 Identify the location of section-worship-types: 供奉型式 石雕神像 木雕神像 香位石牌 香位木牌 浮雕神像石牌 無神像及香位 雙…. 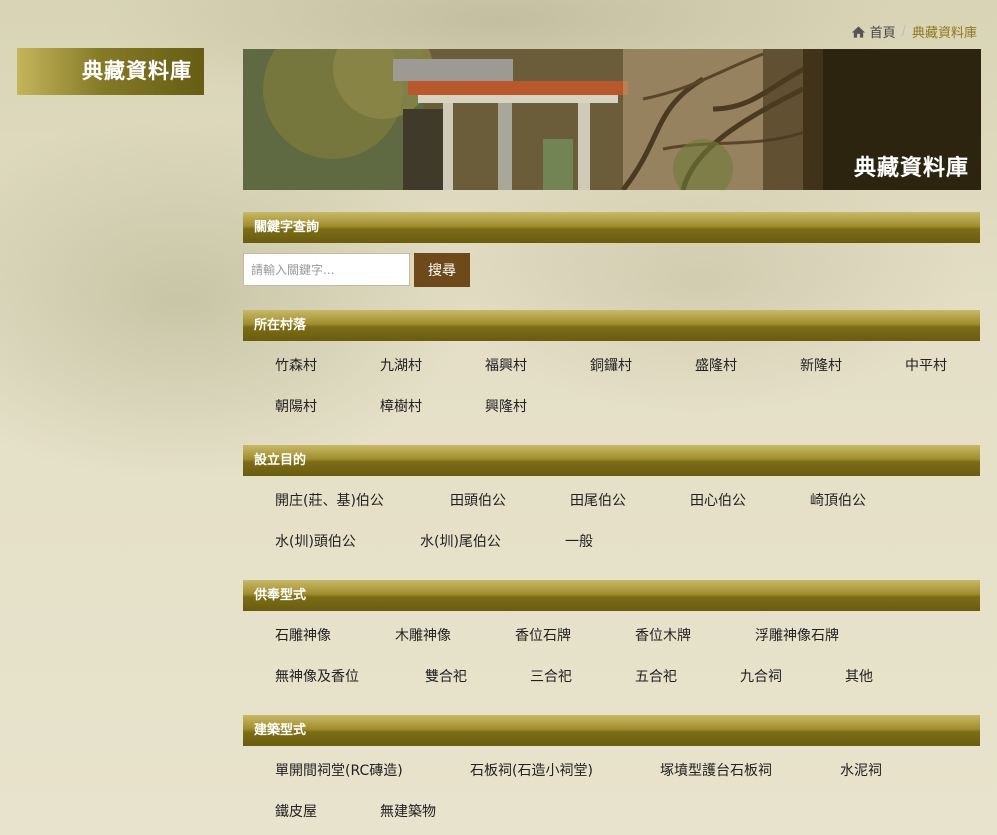
(611, 632).